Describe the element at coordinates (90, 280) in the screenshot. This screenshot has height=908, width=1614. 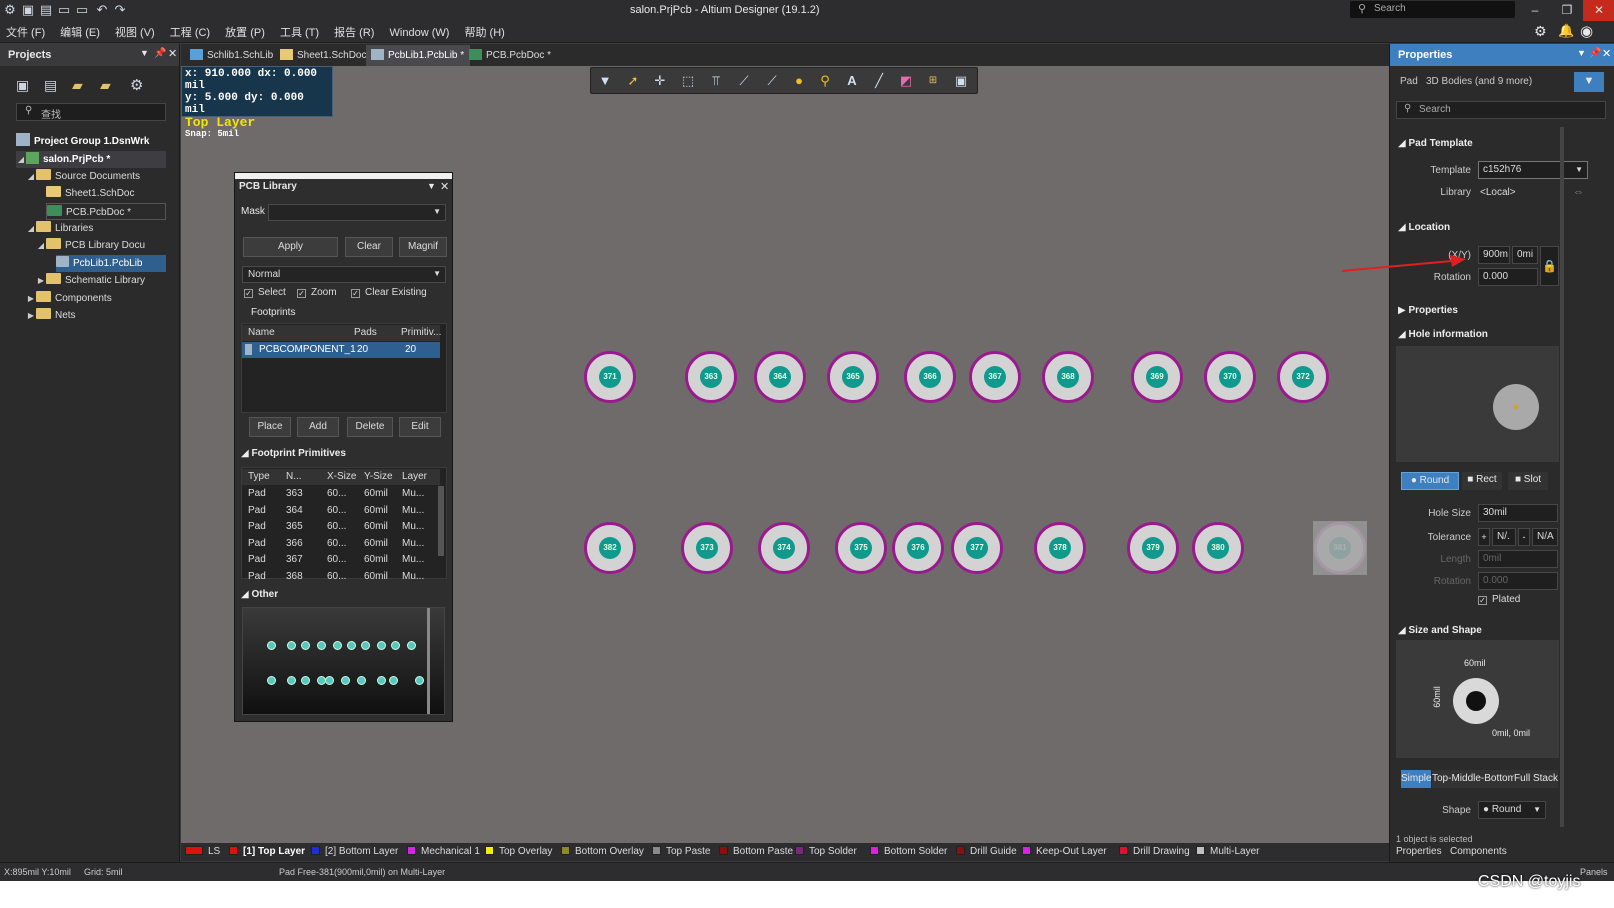
I see `tree-schematic-library: ▶ Schematic Library` at that location.